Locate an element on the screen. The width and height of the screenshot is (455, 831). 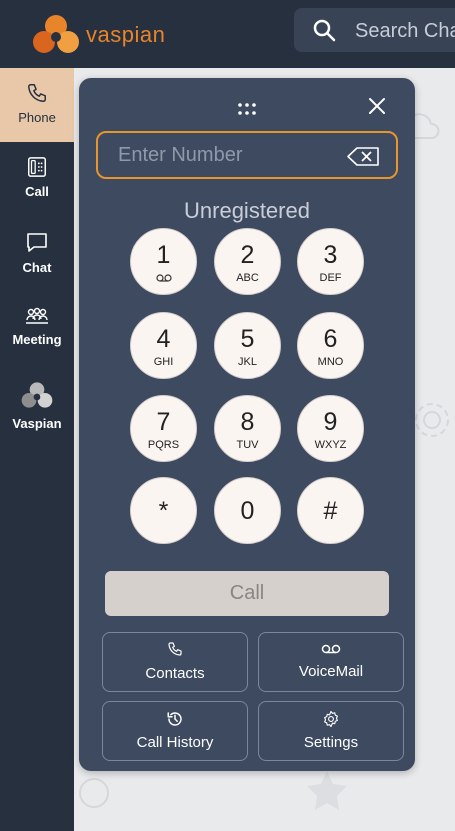
voicemail-label: VoiceMail is located at coordinates (331, 671).